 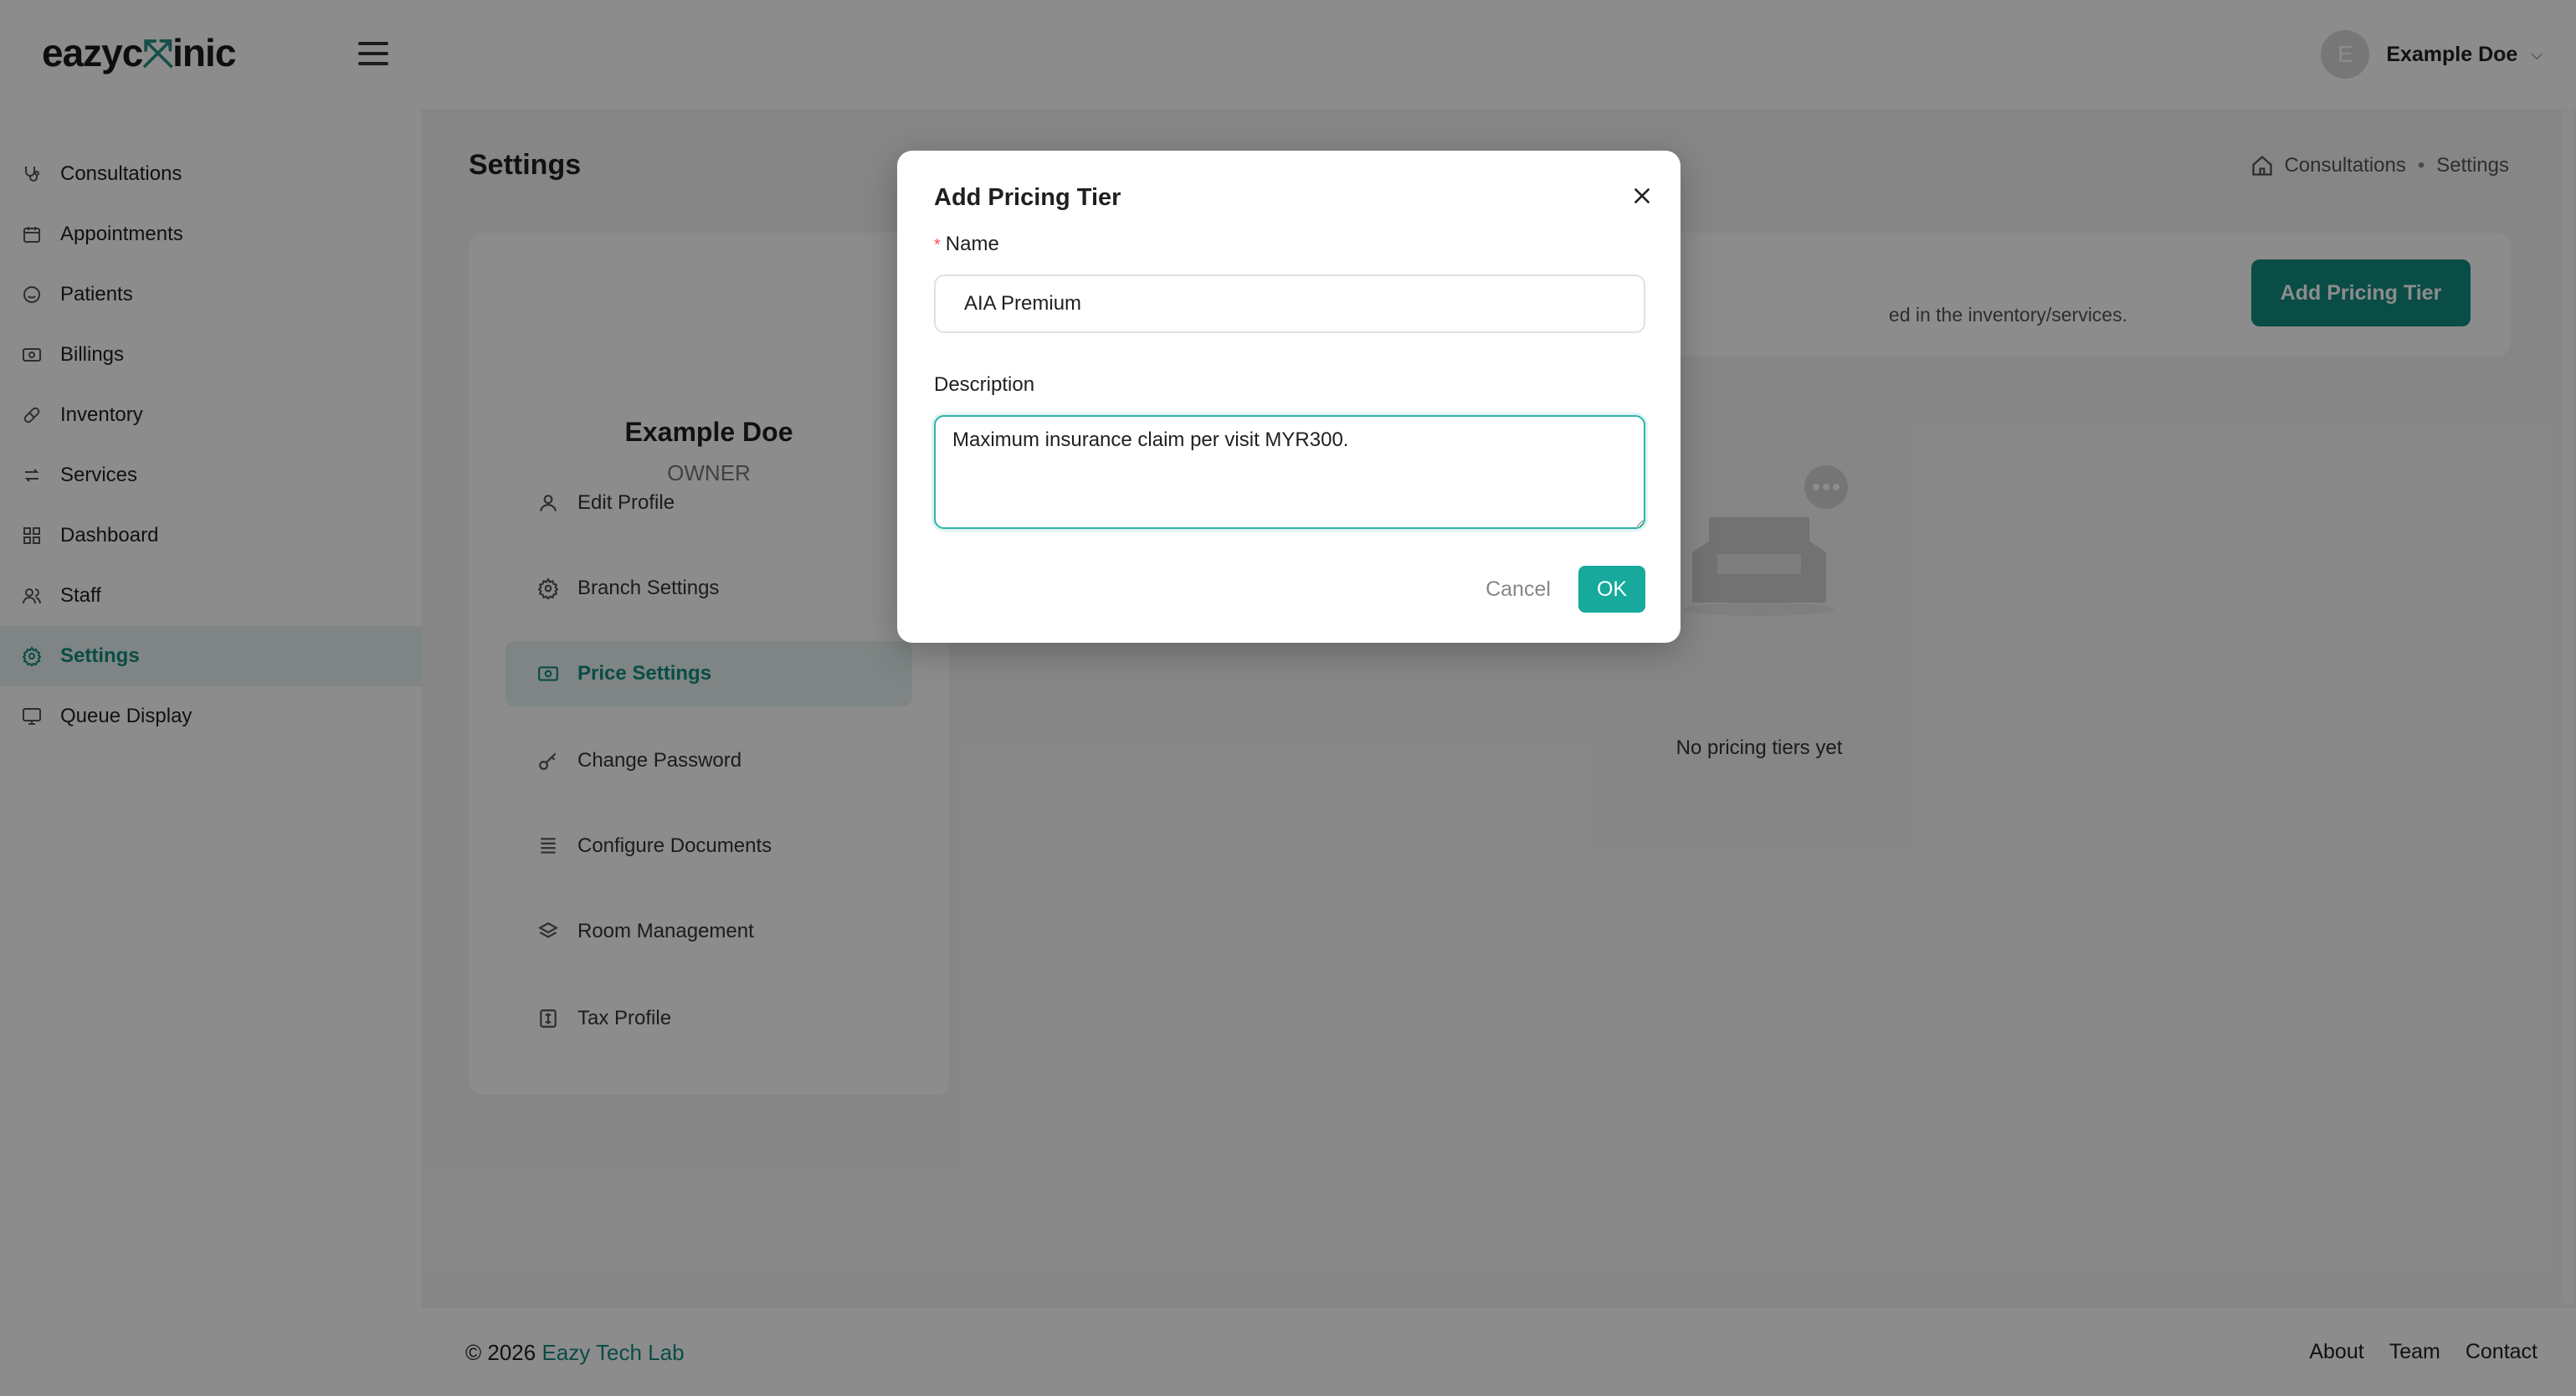 What do you see at coordinates (2568, 707) in the screenshot?
I see `scrollbar` at bounding box center [2568, 707].